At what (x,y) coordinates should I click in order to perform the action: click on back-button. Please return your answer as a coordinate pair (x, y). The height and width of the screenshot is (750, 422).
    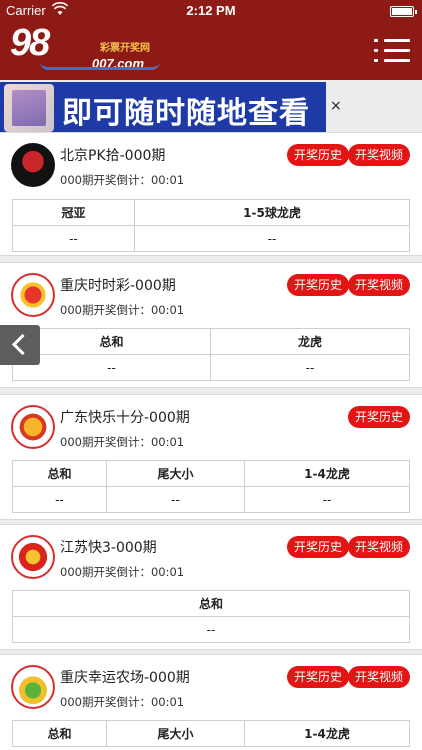
    Looking at the image, I should click on (20, 345).